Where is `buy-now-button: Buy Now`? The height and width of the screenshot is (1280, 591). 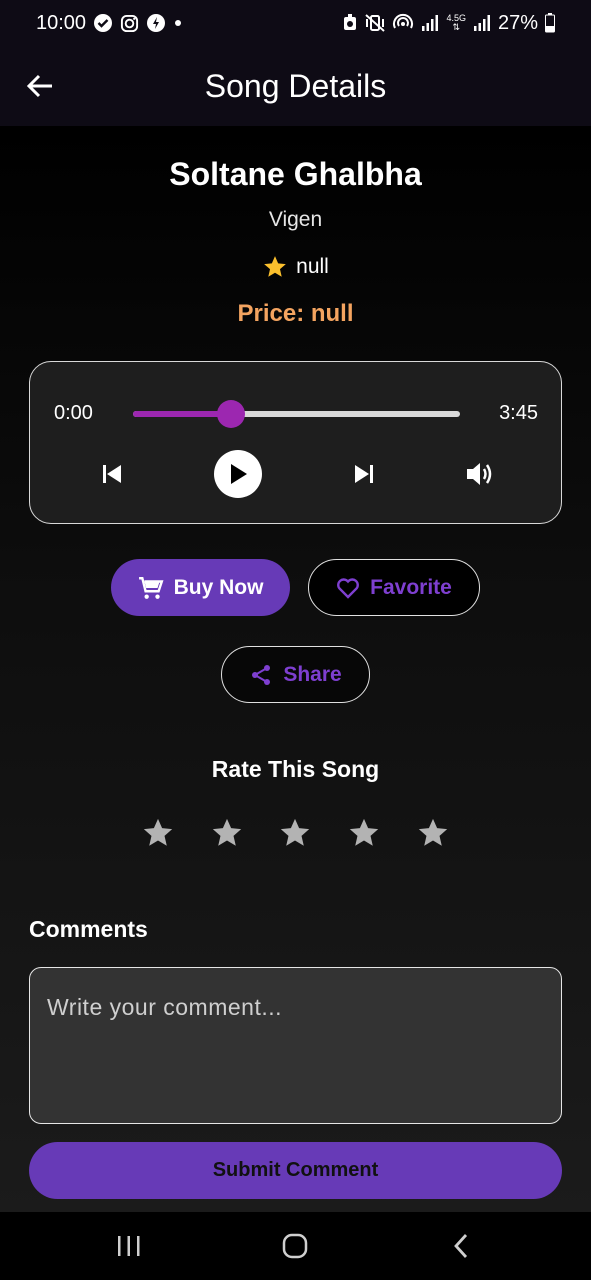 buy-now-button: Buy Now is located at coordinates (200, 587).